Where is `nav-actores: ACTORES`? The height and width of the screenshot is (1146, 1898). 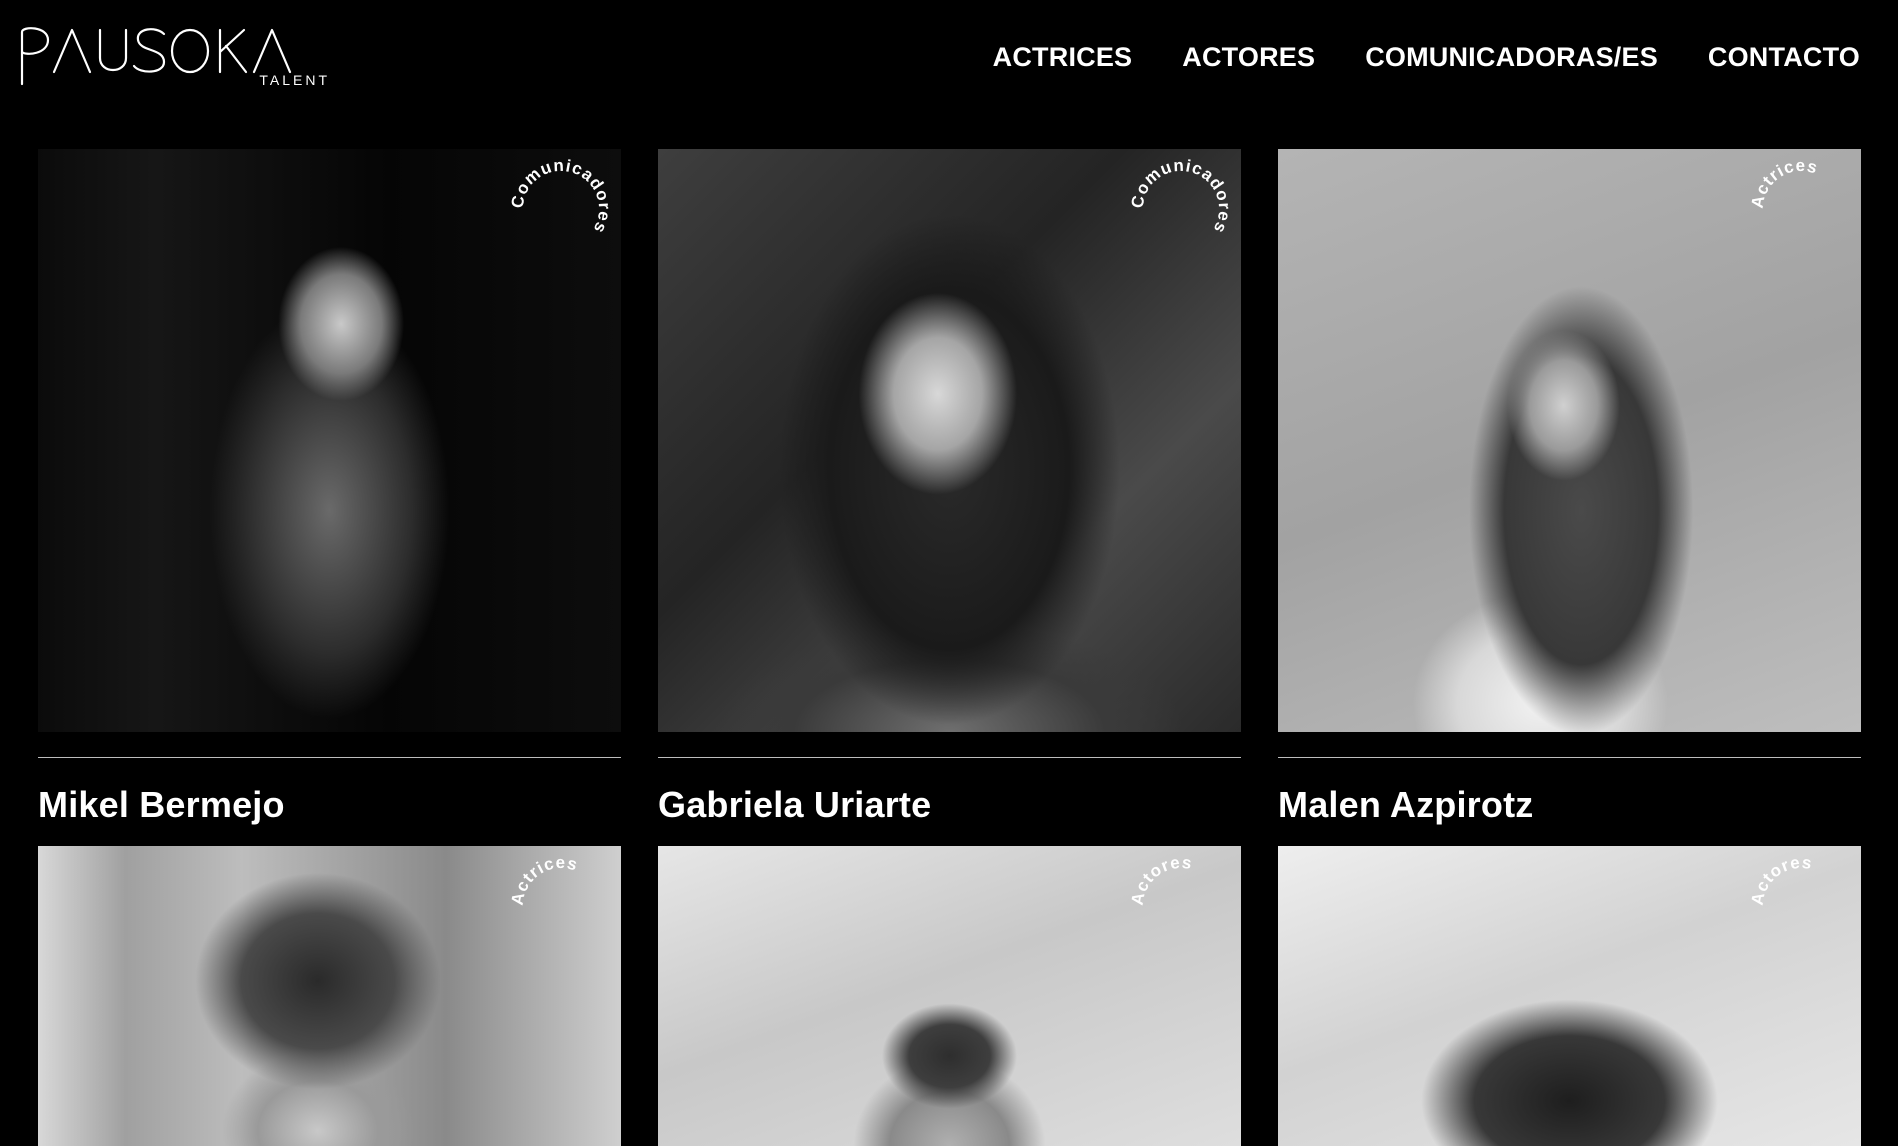
nav-actores: ACTORES is located at coordinates (1248, 57).